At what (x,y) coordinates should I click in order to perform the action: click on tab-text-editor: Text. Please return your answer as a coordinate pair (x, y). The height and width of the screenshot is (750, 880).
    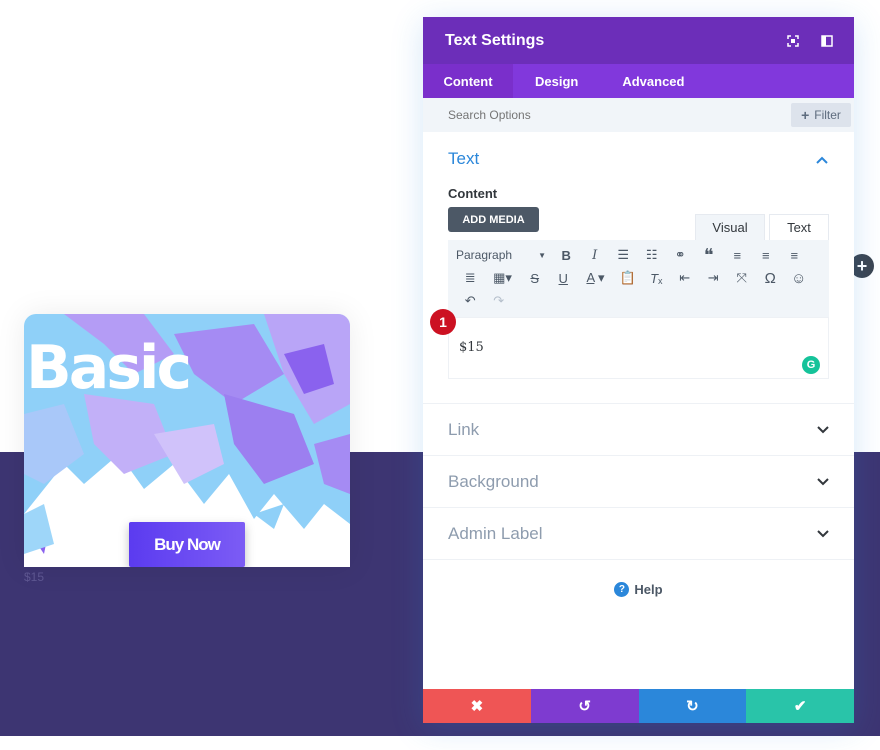
    Looking at the image, I should click on (799, 227).